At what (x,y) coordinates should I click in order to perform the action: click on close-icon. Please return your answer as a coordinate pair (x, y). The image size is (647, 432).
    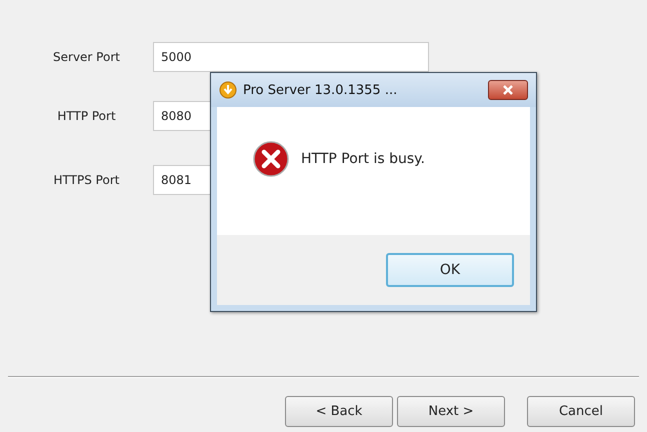
    Looking at the image, I should click on (508, 90).